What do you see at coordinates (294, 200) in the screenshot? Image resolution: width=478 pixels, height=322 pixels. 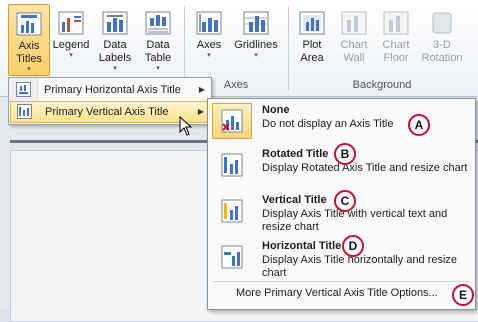 I see `option-vertical-title-title: Vertical Title` at bounding box center [294, 200].